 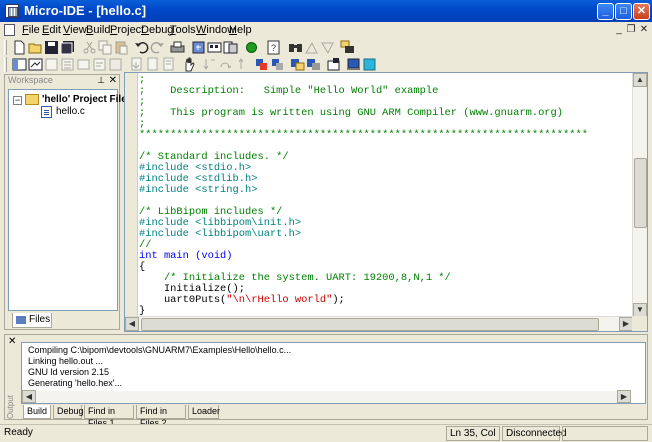 I want to click on scroll-corner, so click(x=639, y=323).